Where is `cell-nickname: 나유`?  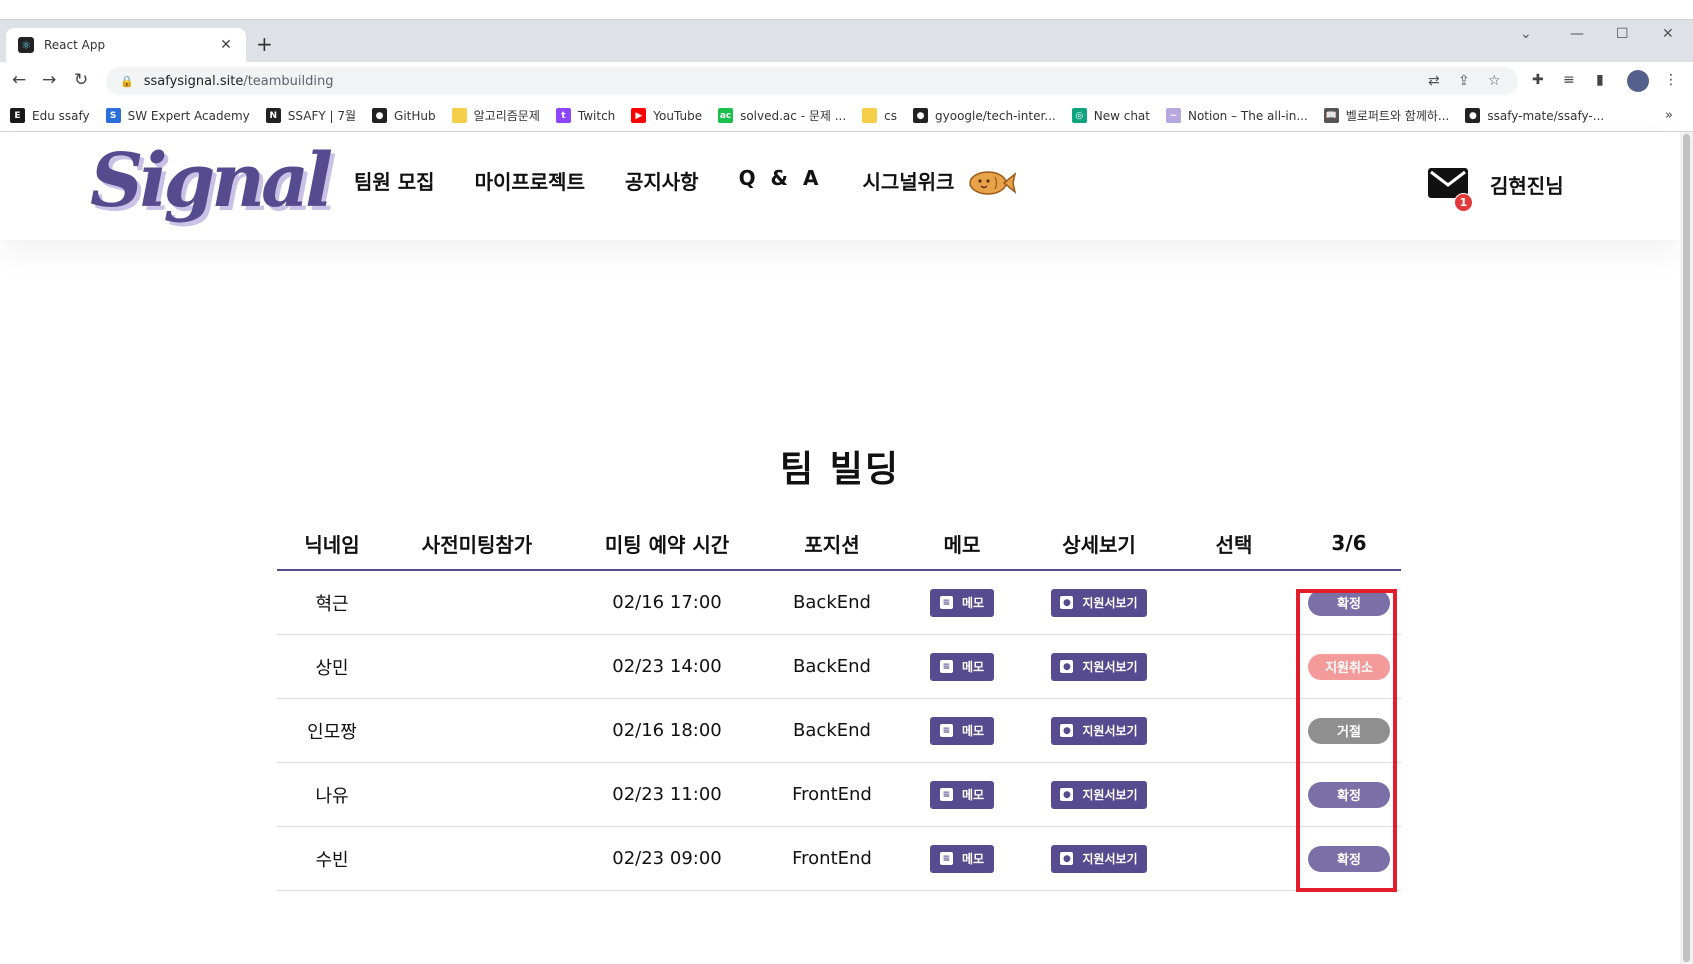 cell-nickname: 나유 is located at coordinates (332, 796).